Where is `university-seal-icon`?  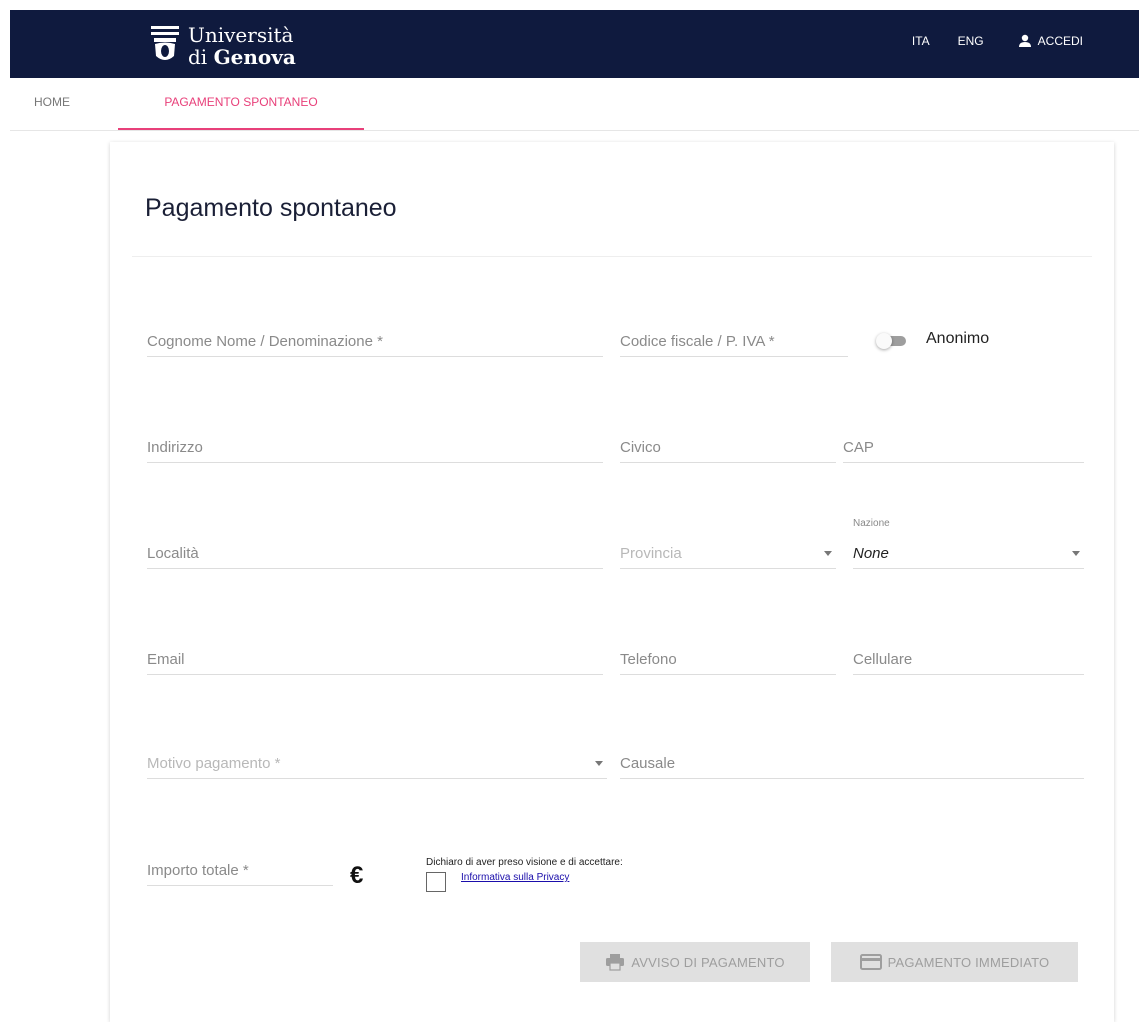
university-seal-icon is located at coordinates (165, 43).